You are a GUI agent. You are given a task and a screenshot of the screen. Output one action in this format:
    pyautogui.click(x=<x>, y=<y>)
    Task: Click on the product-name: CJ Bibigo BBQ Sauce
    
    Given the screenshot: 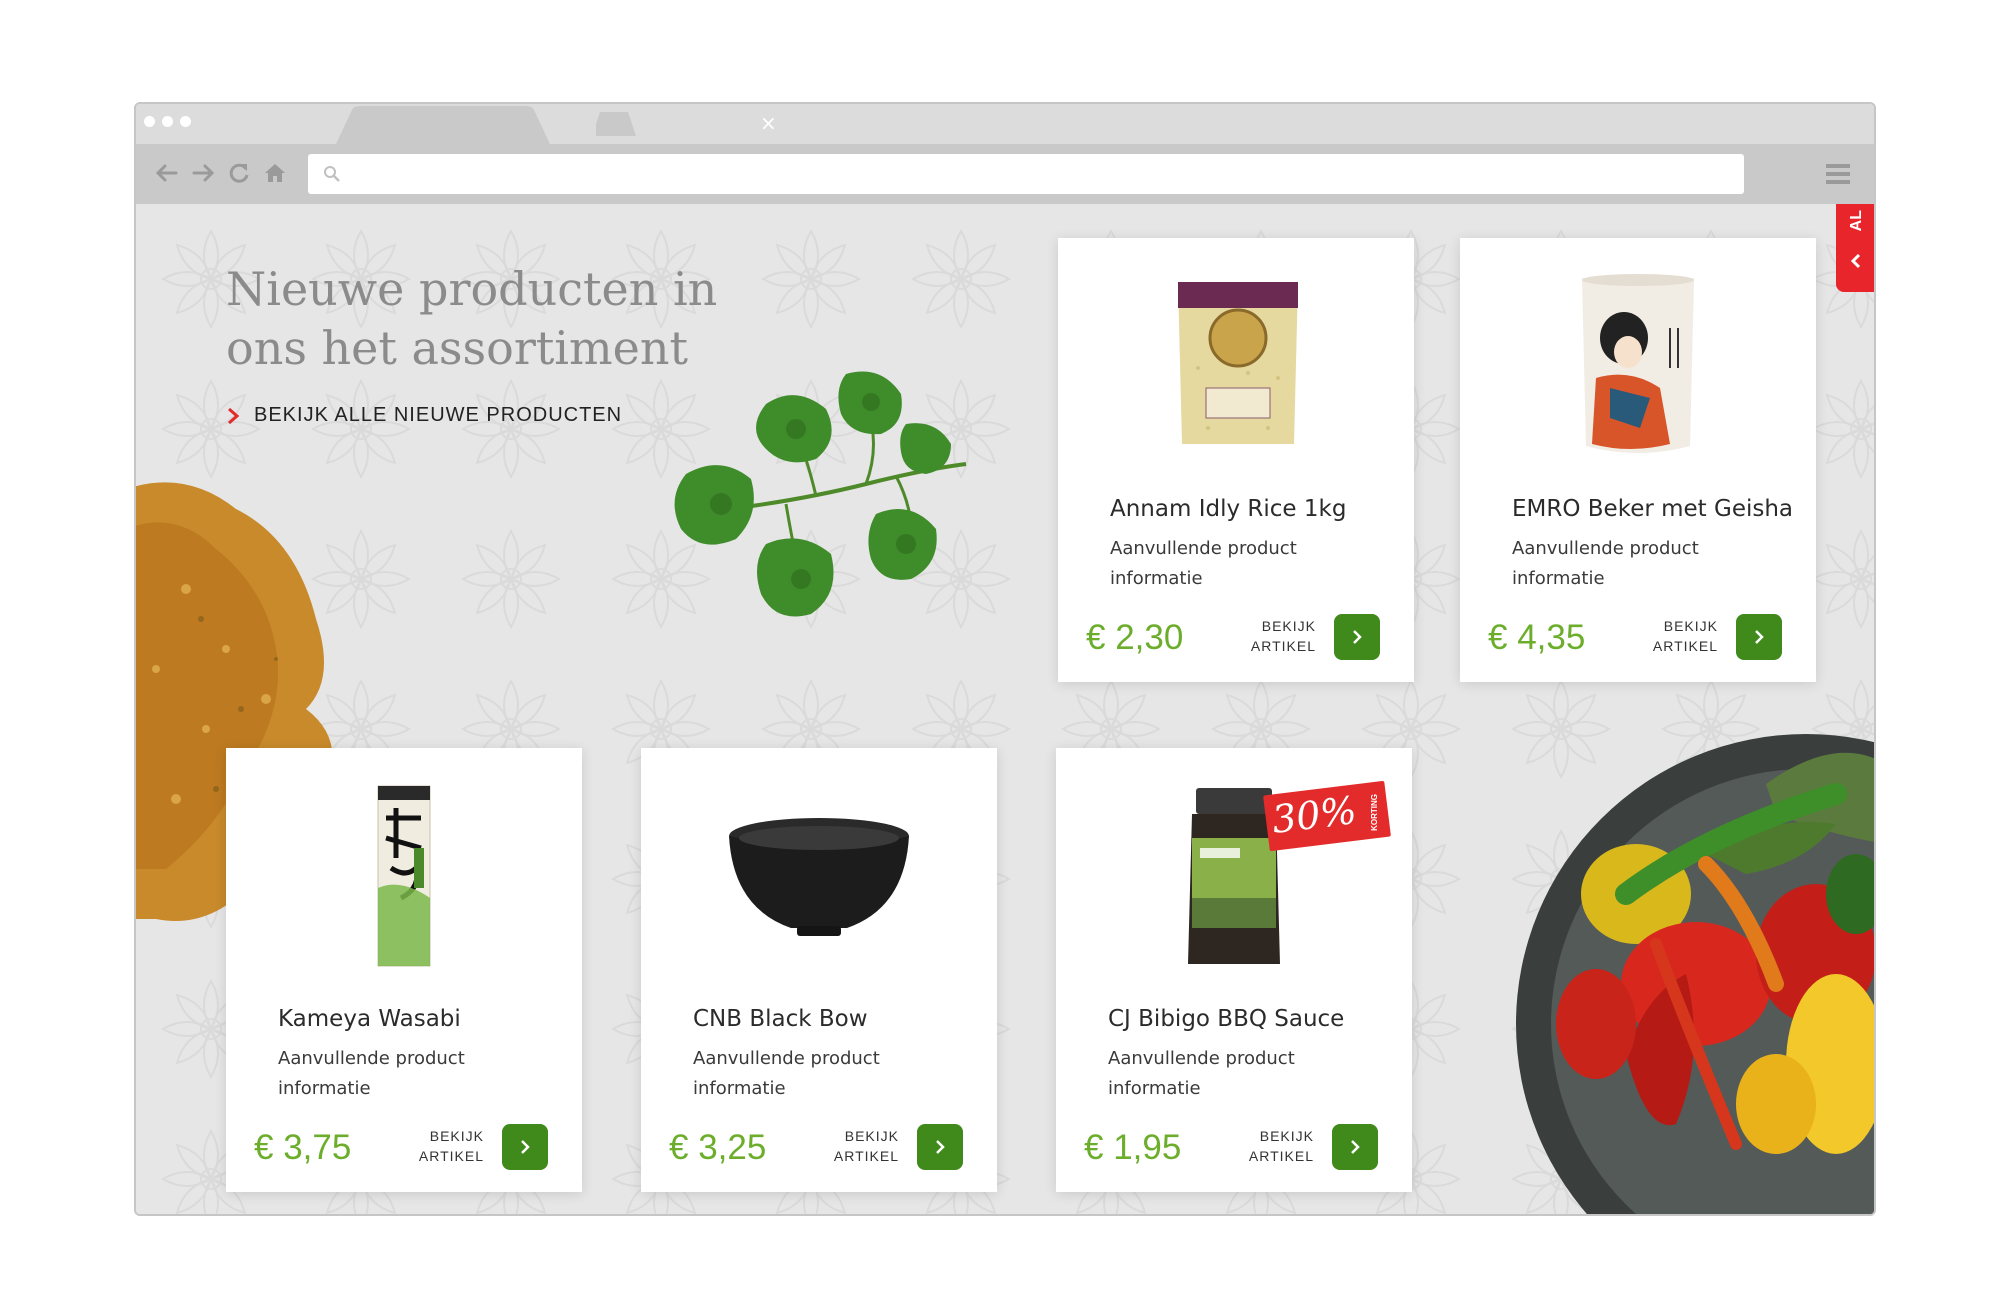 What is the action you would take?
    pyautogui.click(x=1226, y=1019)
    